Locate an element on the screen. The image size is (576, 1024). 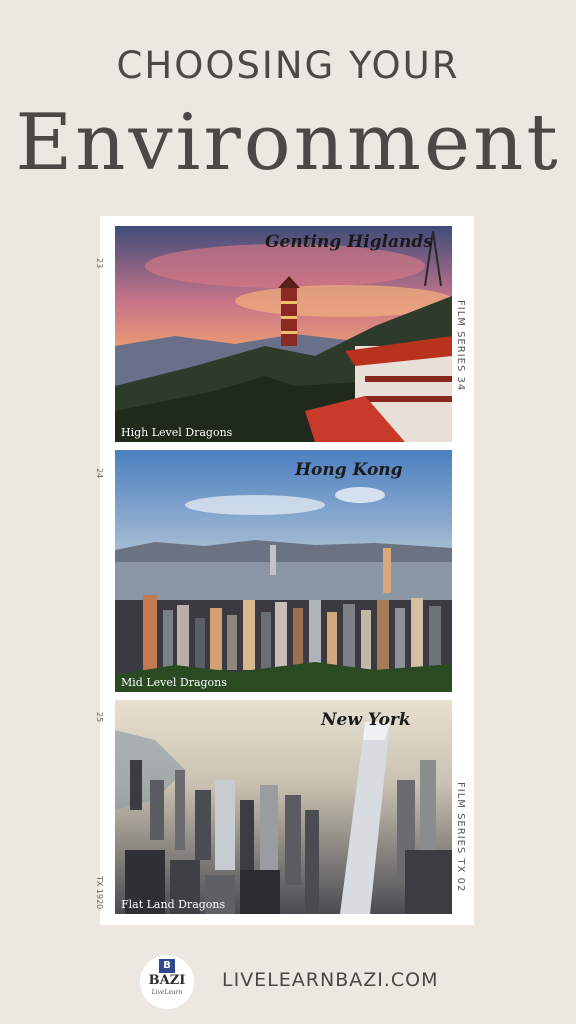
frame-number: 24 is located at coordinates (99, 473).